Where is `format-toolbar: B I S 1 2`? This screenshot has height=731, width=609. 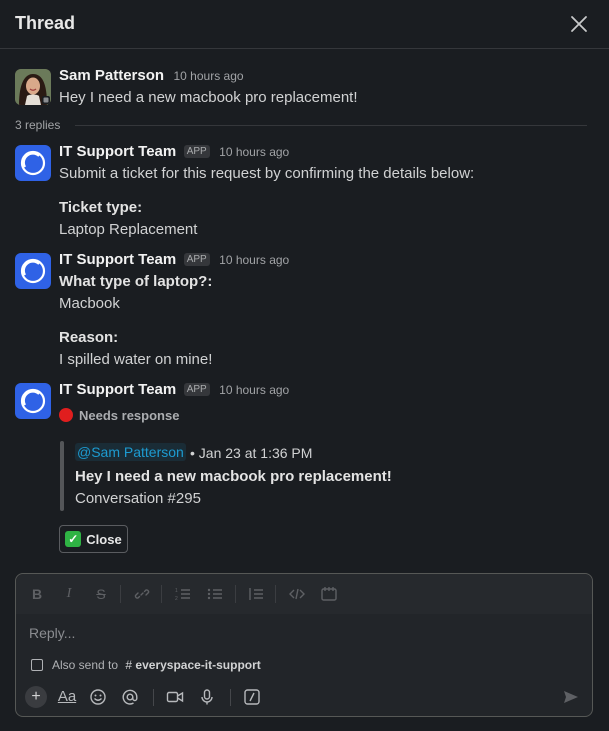
format-toolbar: B I S 1 2 is located at coordinates (304, 594).